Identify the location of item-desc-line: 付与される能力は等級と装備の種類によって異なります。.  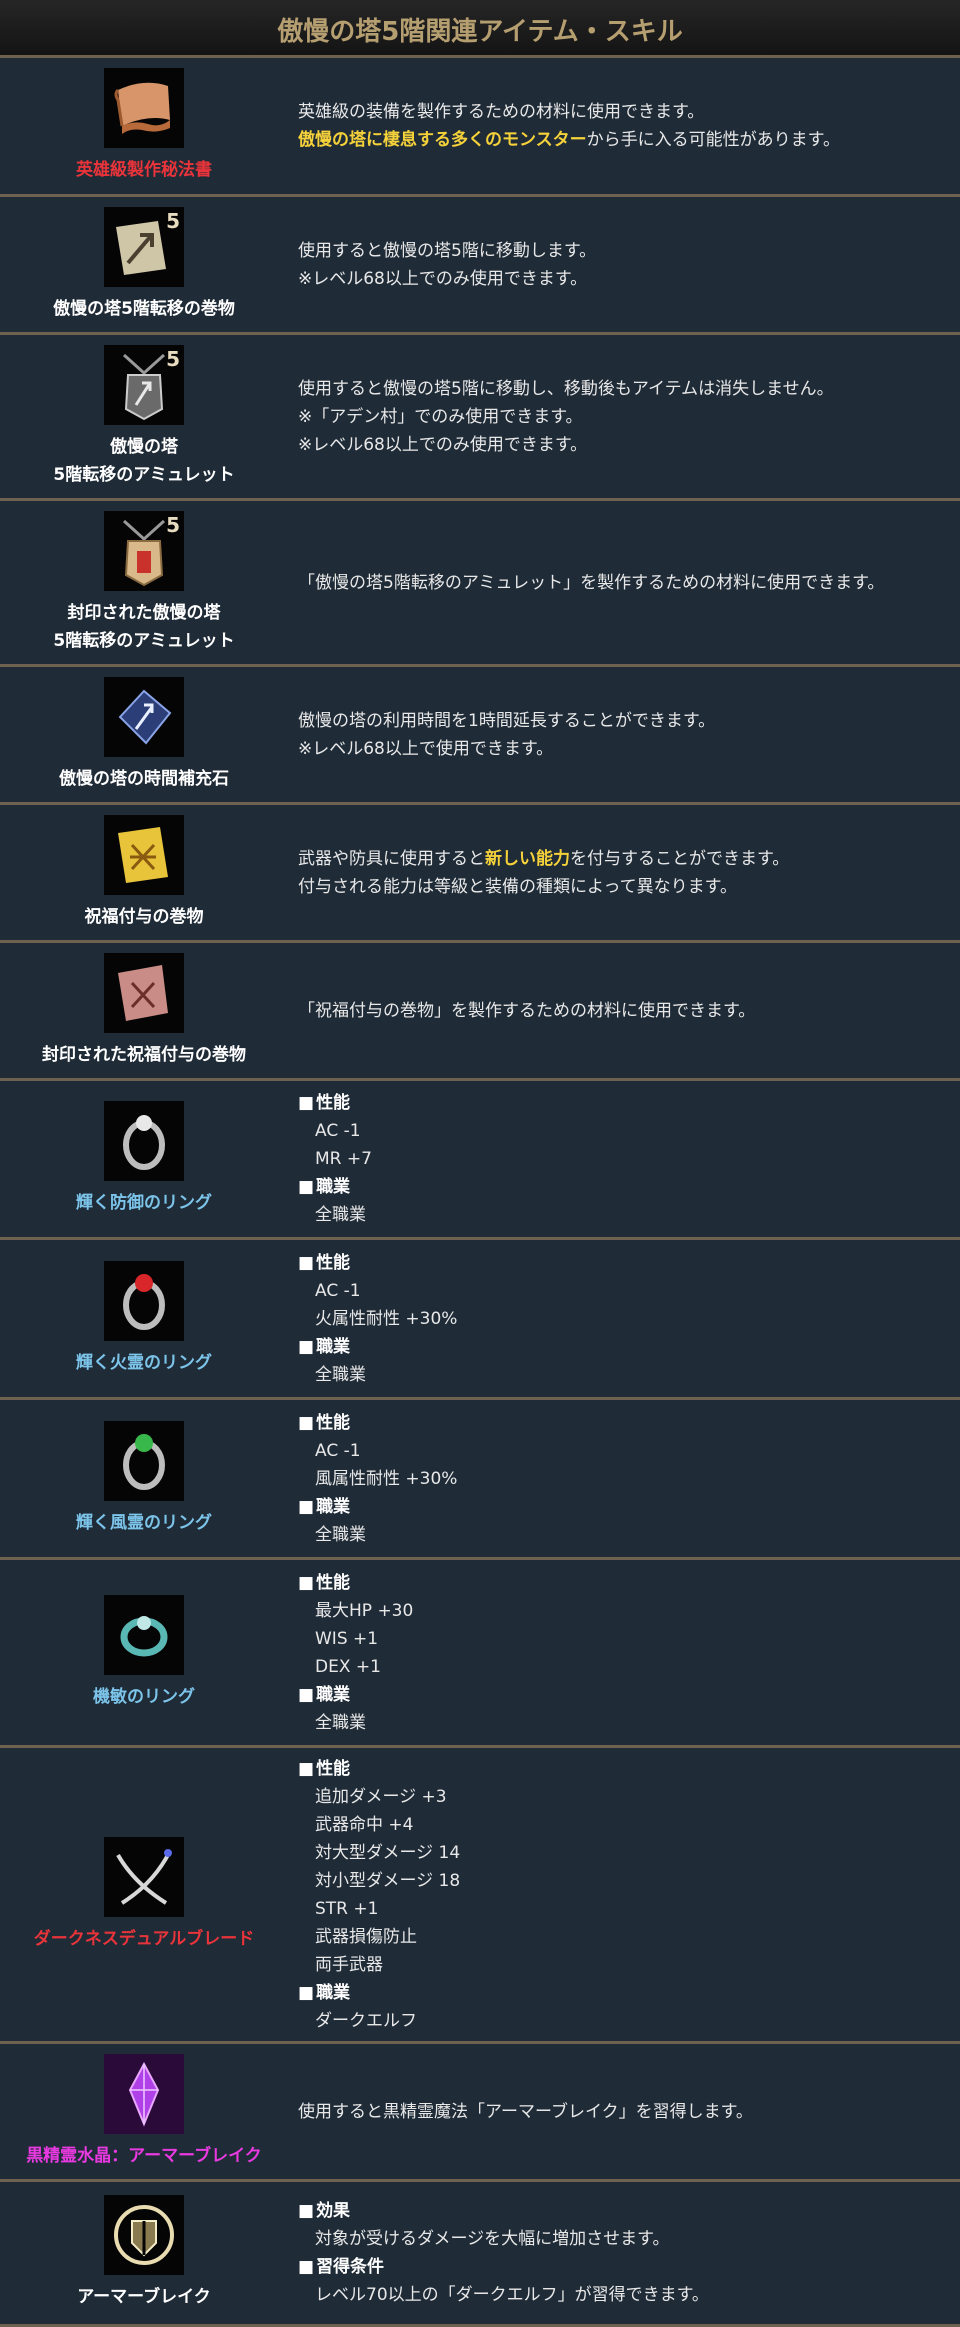
(517, 886).